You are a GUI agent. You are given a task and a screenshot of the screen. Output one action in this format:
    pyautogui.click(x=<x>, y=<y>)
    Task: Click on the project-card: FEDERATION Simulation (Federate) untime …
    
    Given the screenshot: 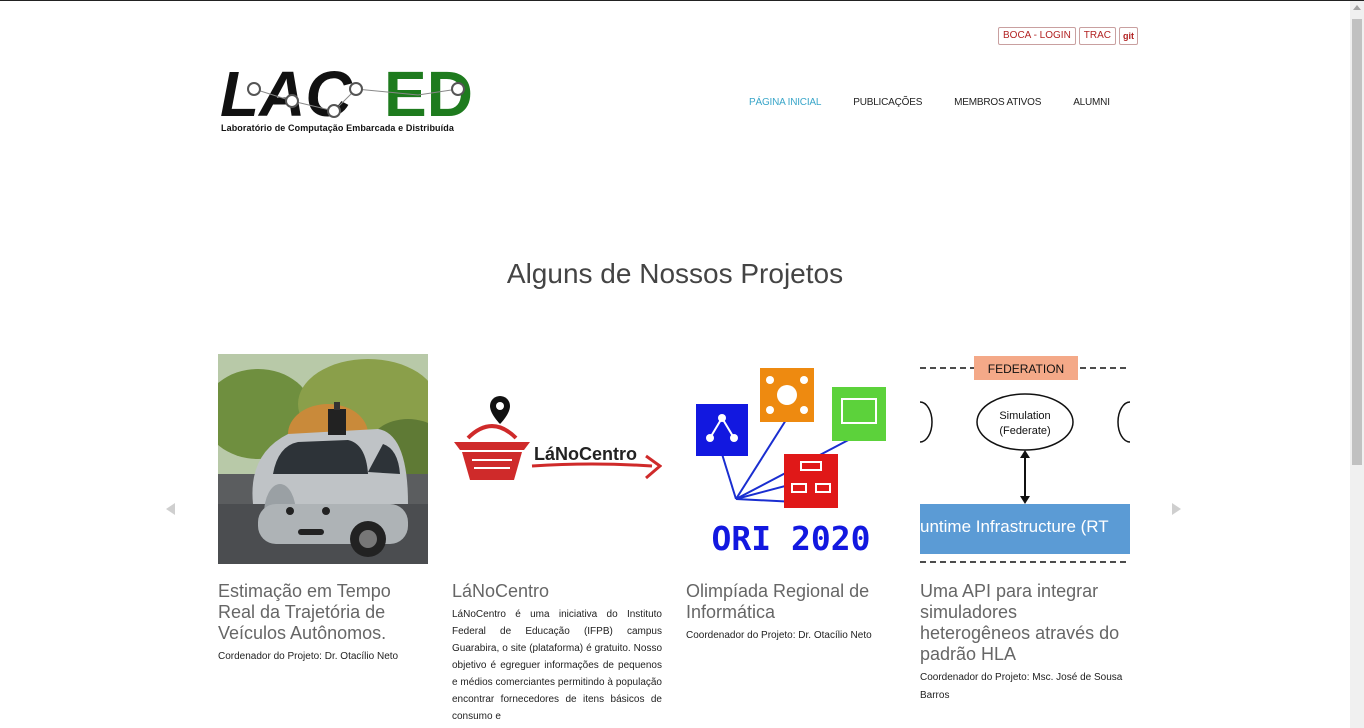 What is the action you would take?
    pyautogui.click(x=1025, y=529)
    